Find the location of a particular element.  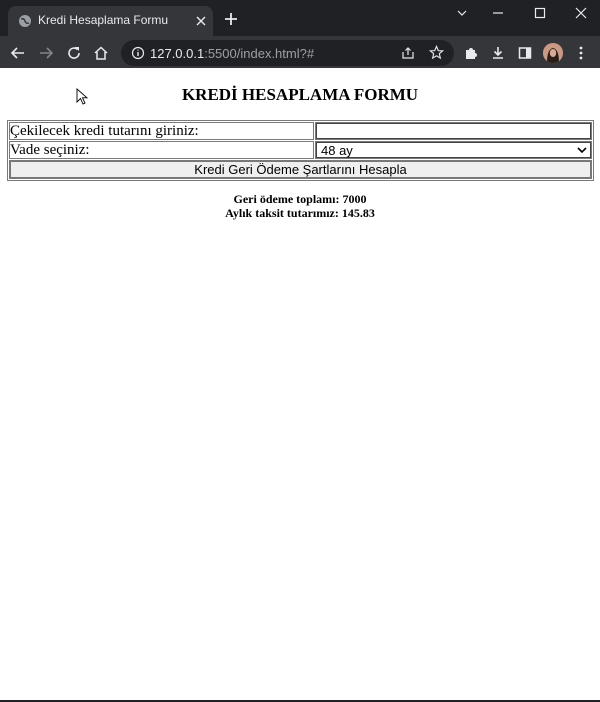

side-panel-icon is located at coordinates (525, 53).